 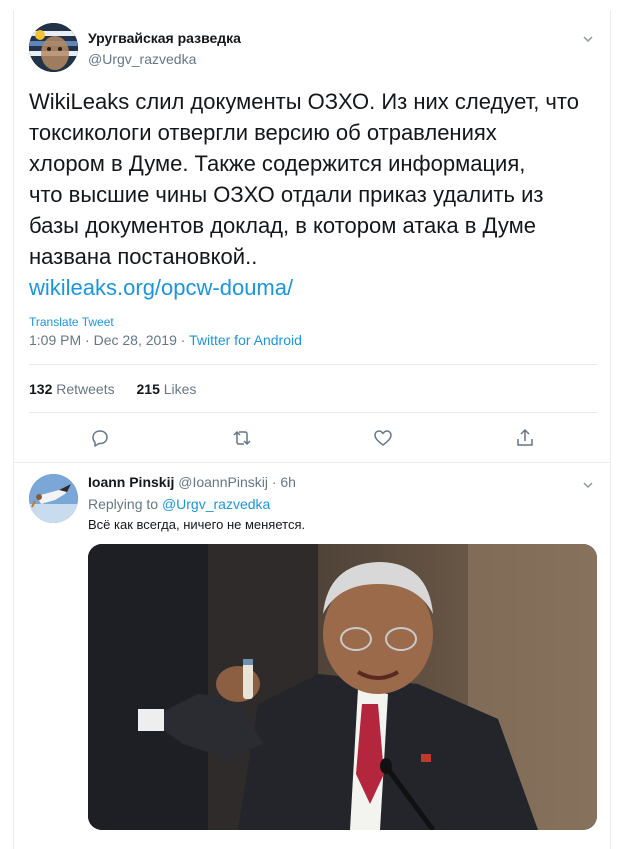 I want to click on share-icon, so click(x=525, y=438).